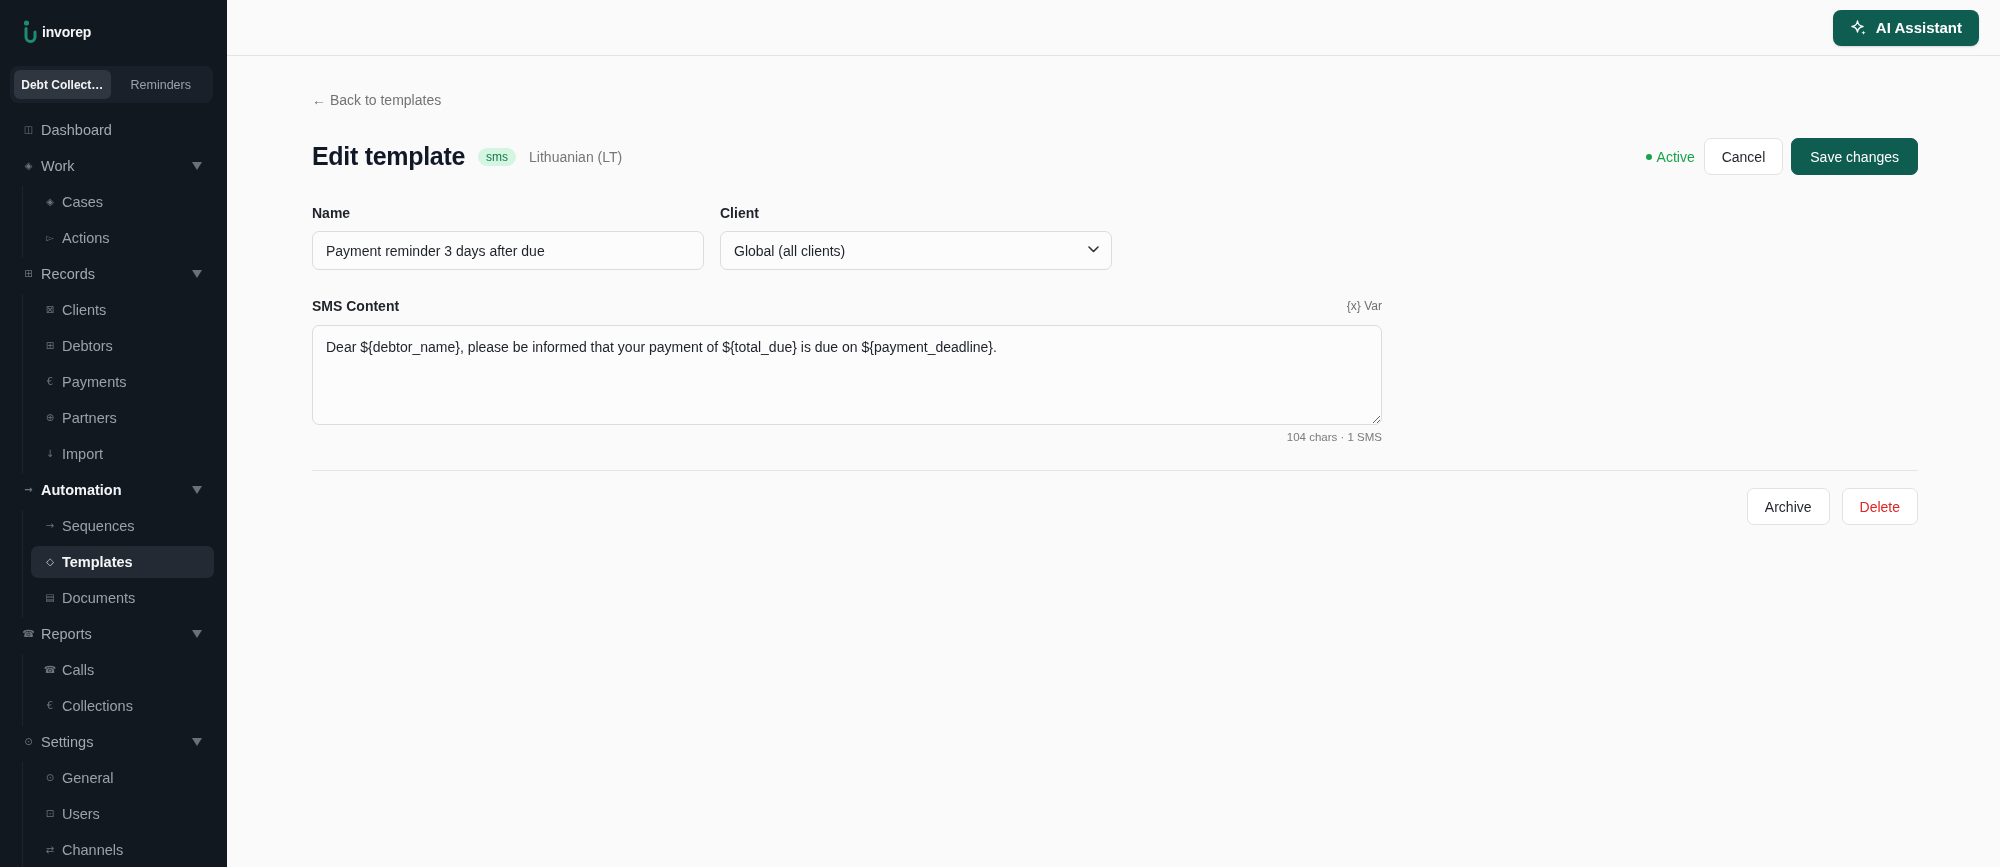 Image resolution: width=2000 pixels, height=867 pixels. What do you see at coordinates (122, 778) in the screenshot?
I see `nav-item: ⊙ General` at bounding box center [122, 778].